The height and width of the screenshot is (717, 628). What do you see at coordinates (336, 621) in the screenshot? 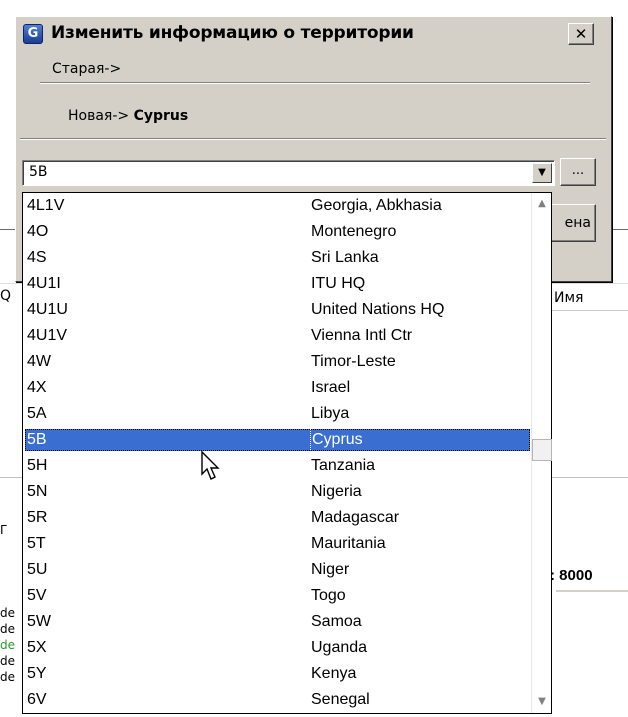
I see `list-item-name: Samoa` at bounding box center [336, 621].